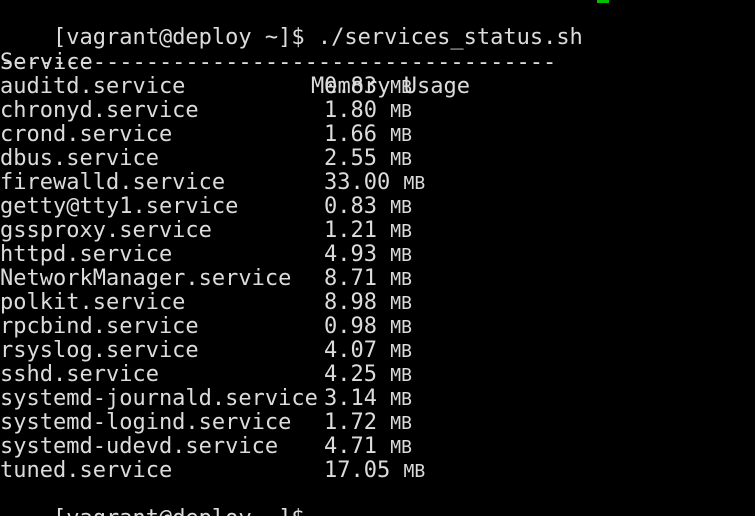  What do you see at coordinates (350, 254) in the screenshot?
I see `memory-value: 4.93` at bounding box center [350, 254].